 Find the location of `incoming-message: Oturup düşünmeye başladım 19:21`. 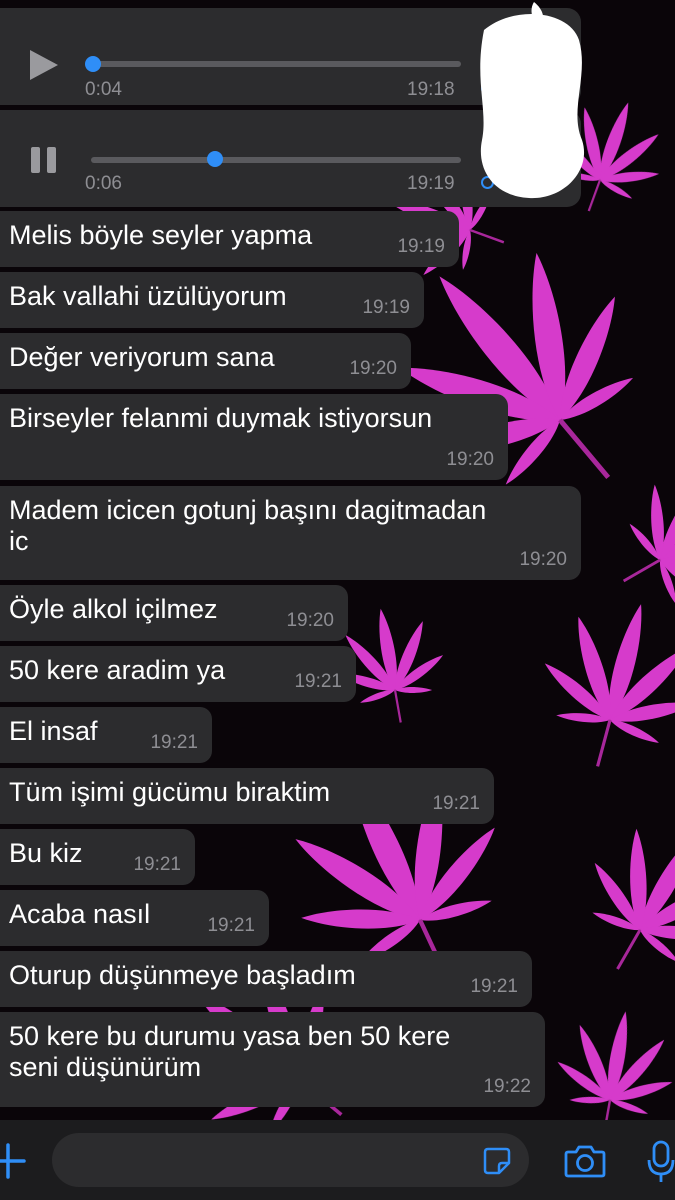

incoming-message: Oturup düşünmeye başladım 19:21 is located at coordinates (266, 979).